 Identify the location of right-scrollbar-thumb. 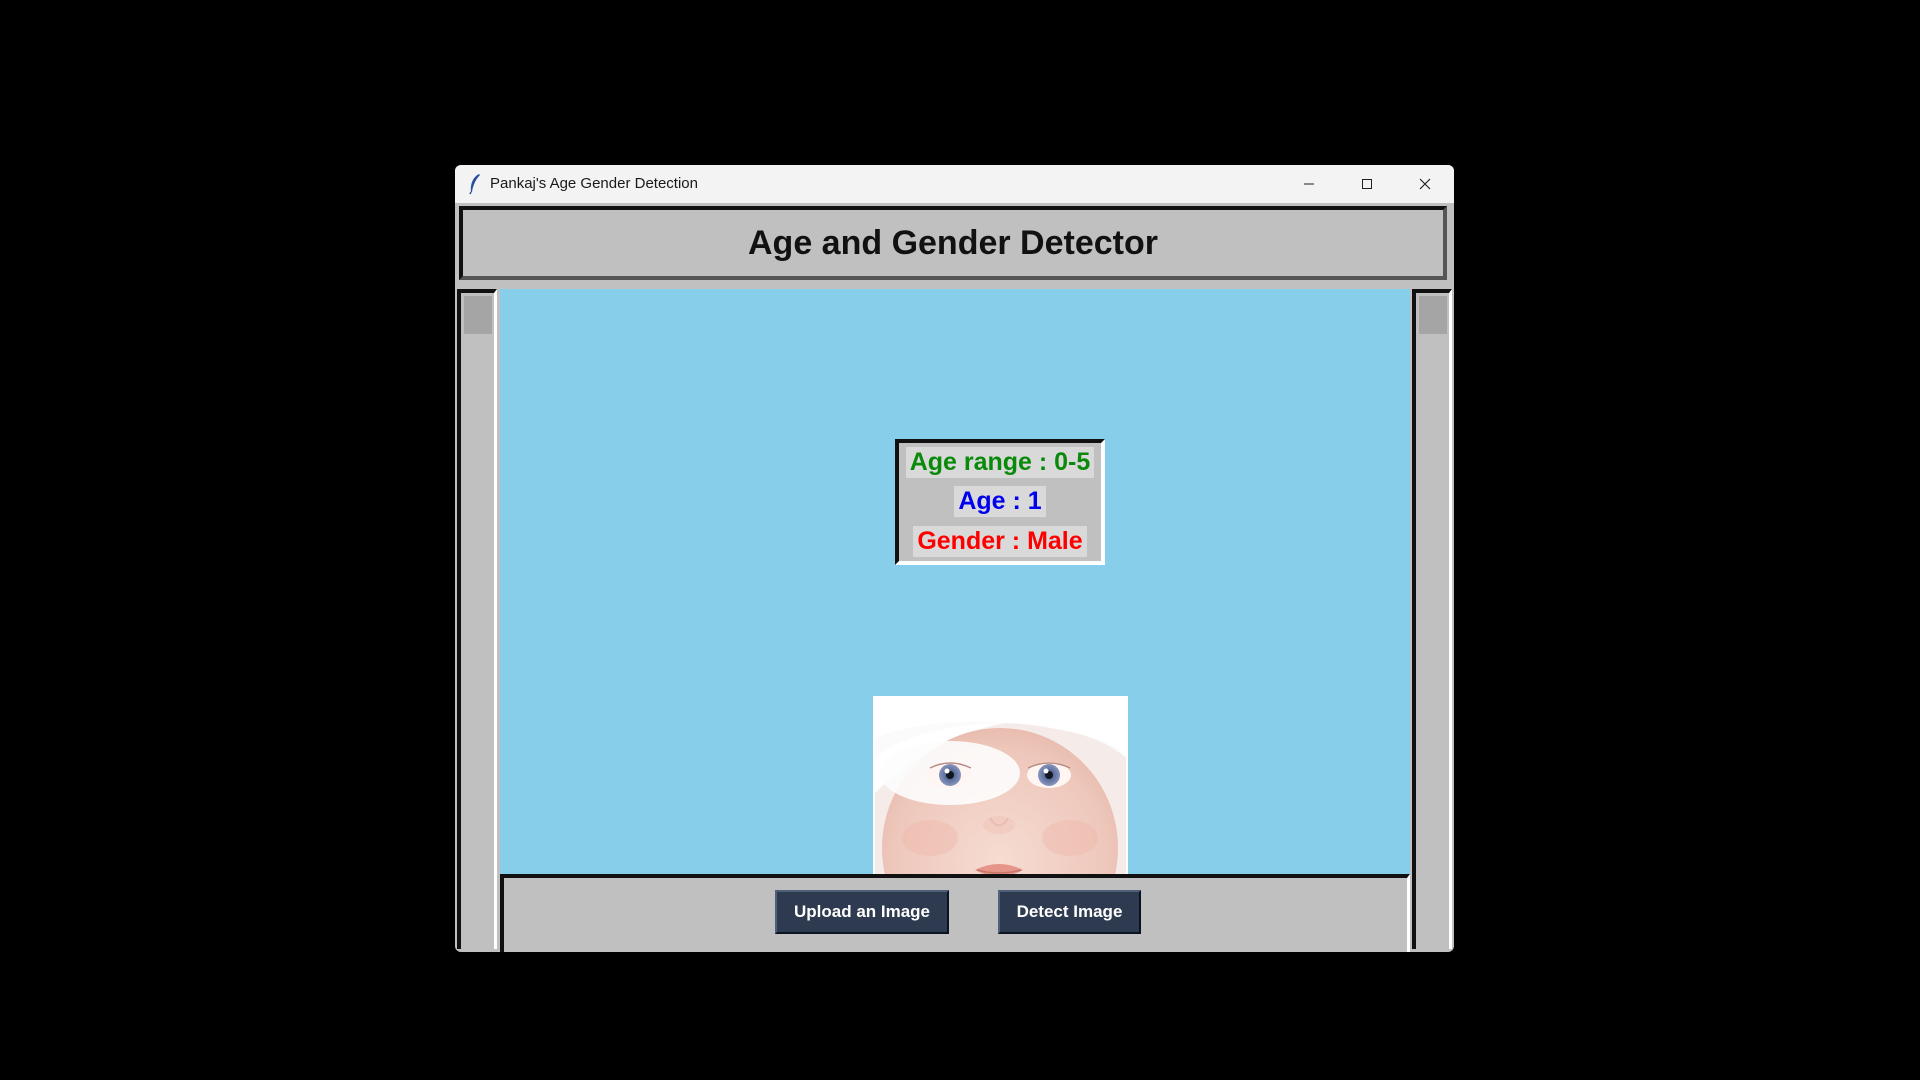
(1433, 315).